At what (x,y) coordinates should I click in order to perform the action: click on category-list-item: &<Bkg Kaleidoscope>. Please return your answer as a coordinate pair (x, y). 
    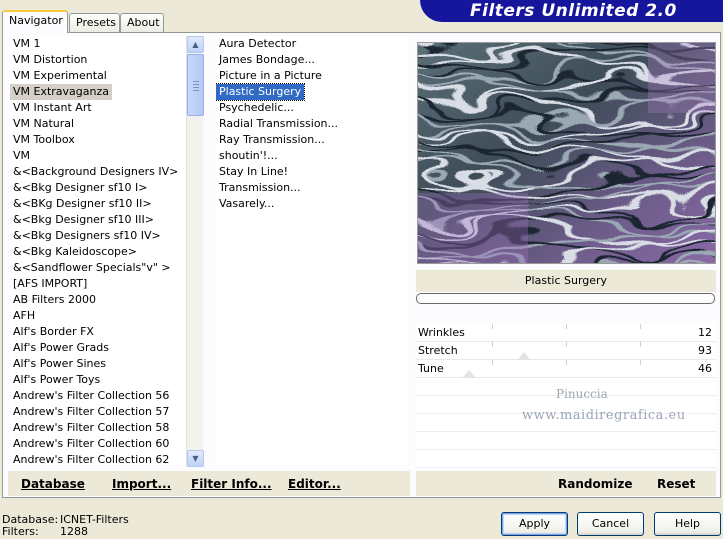
    Looking at the image, I should click on (98, 252).